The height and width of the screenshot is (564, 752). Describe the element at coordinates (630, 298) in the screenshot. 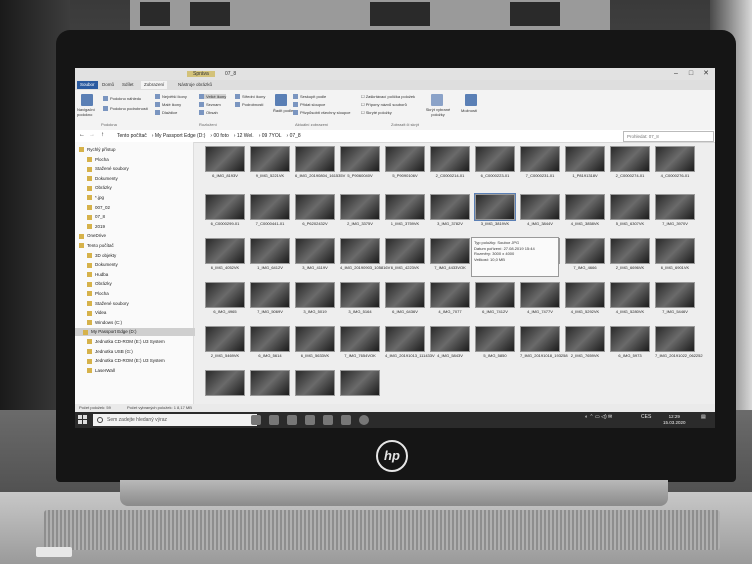

I see `file-thumbnail: 4_IMG_5280VK` at that location.